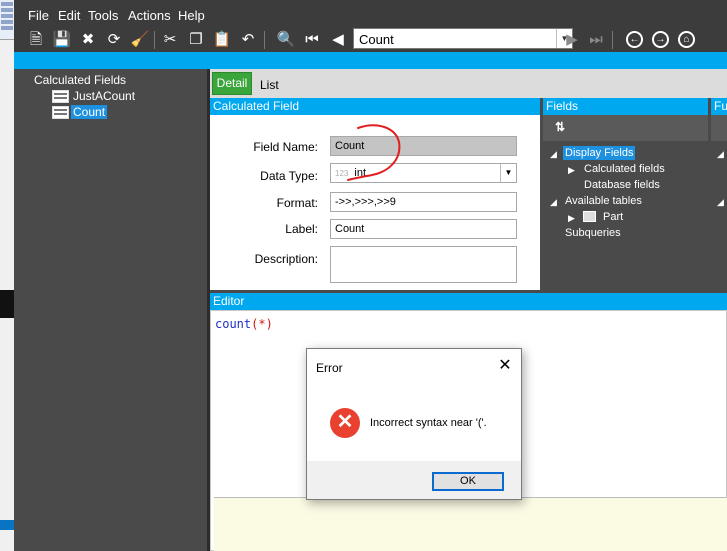 The width and height of the screenshot is (727, 551). I want to click on copy-icon: ❐, so click(196, 40).